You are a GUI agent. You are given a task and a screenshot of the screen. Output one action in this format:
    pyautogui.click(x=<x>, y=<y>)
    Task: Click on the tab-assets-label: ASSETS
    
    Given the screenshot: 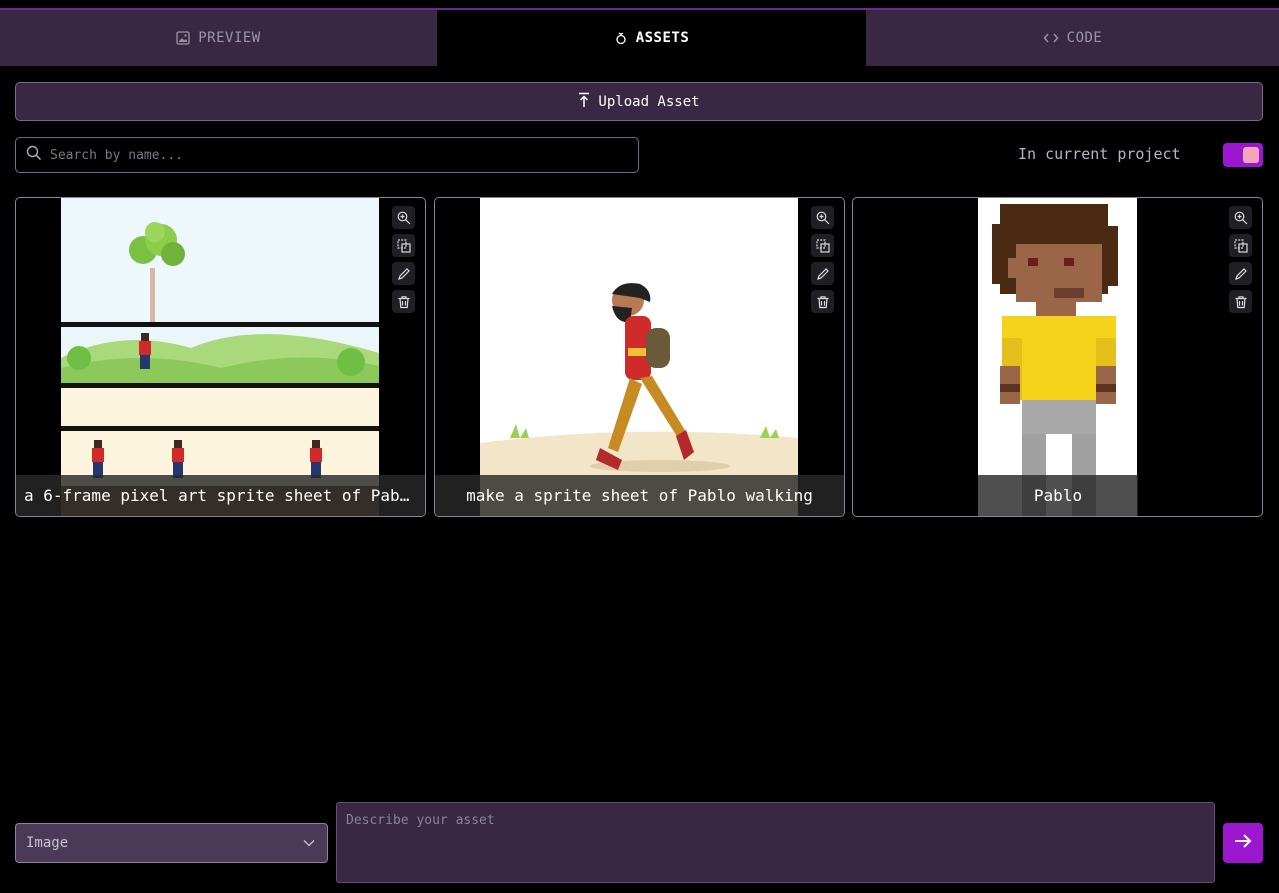 What is the action you would take?
    pyautogui.click(x=662, y=38)
    